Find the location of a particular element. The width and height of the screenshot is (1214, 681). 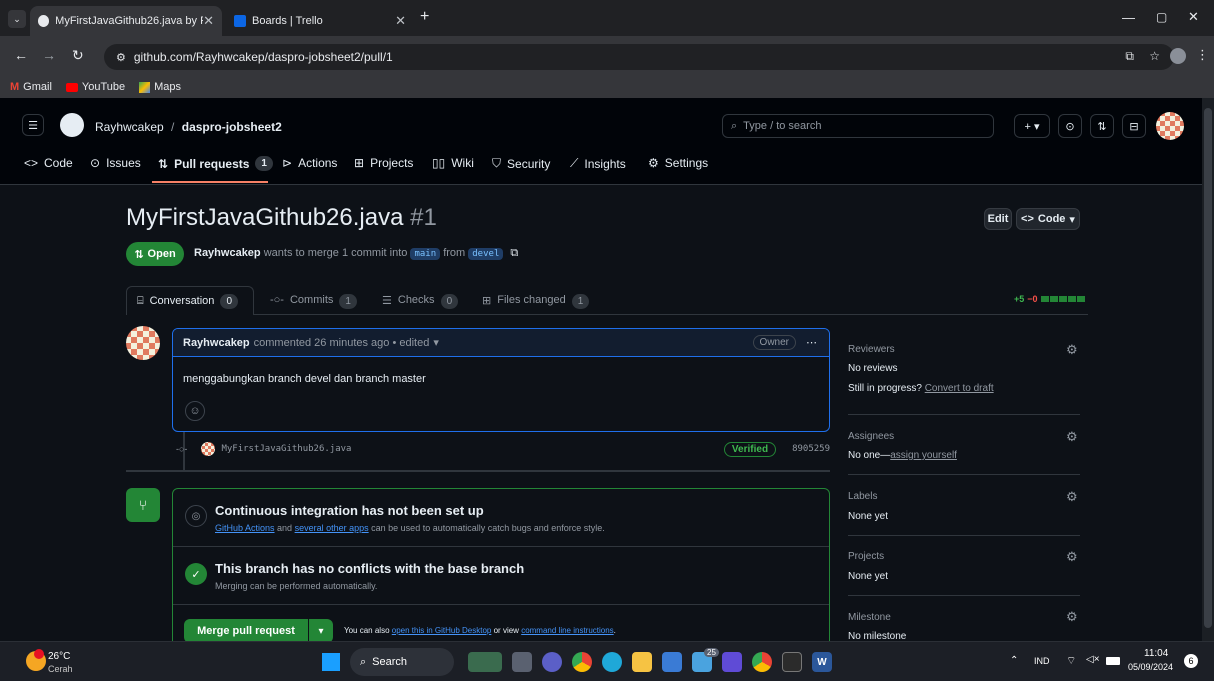

chrome-active-icon is located at coordinates (762, 662).